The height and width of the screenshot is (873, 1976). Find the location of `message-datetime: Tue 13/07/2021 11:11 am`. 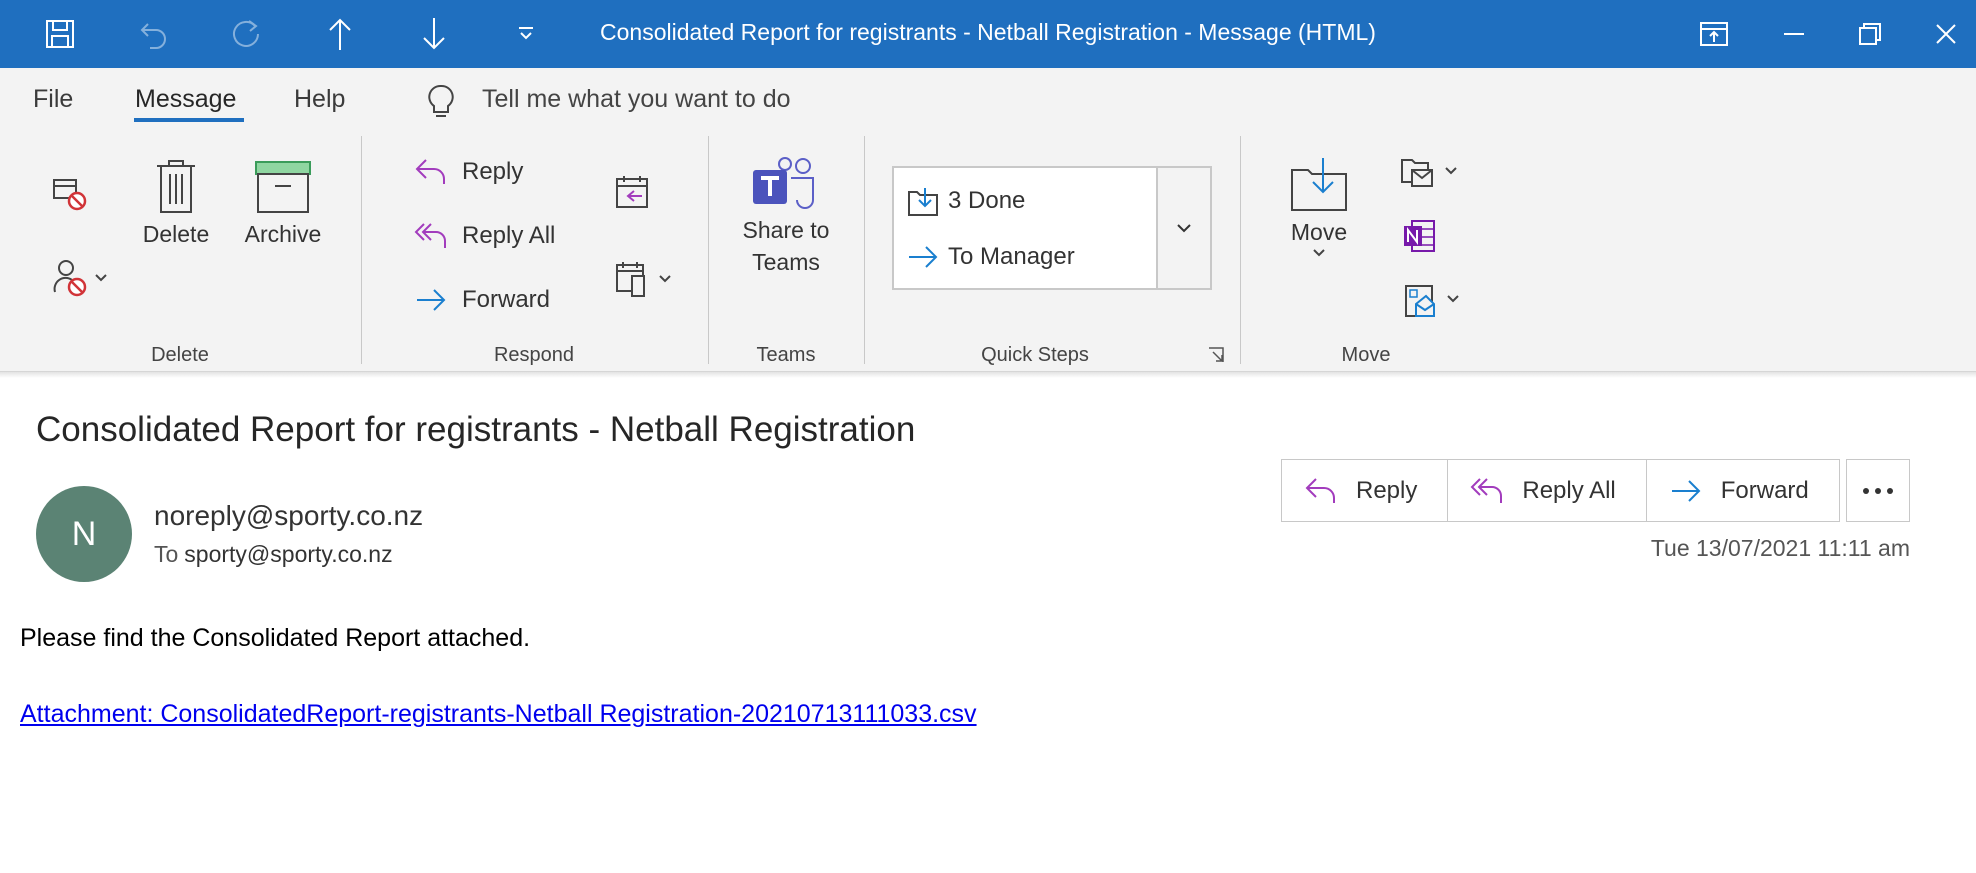

message-datetime: Tue 13/07/2021 11:11 am is located at coordinates (1780, 548).